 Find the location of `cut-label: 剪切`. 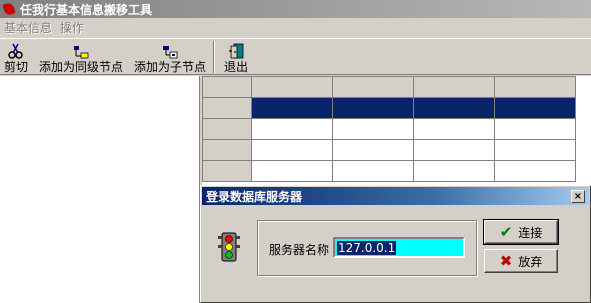

cut-label: 剪切 is located at coordinates (15, 67).